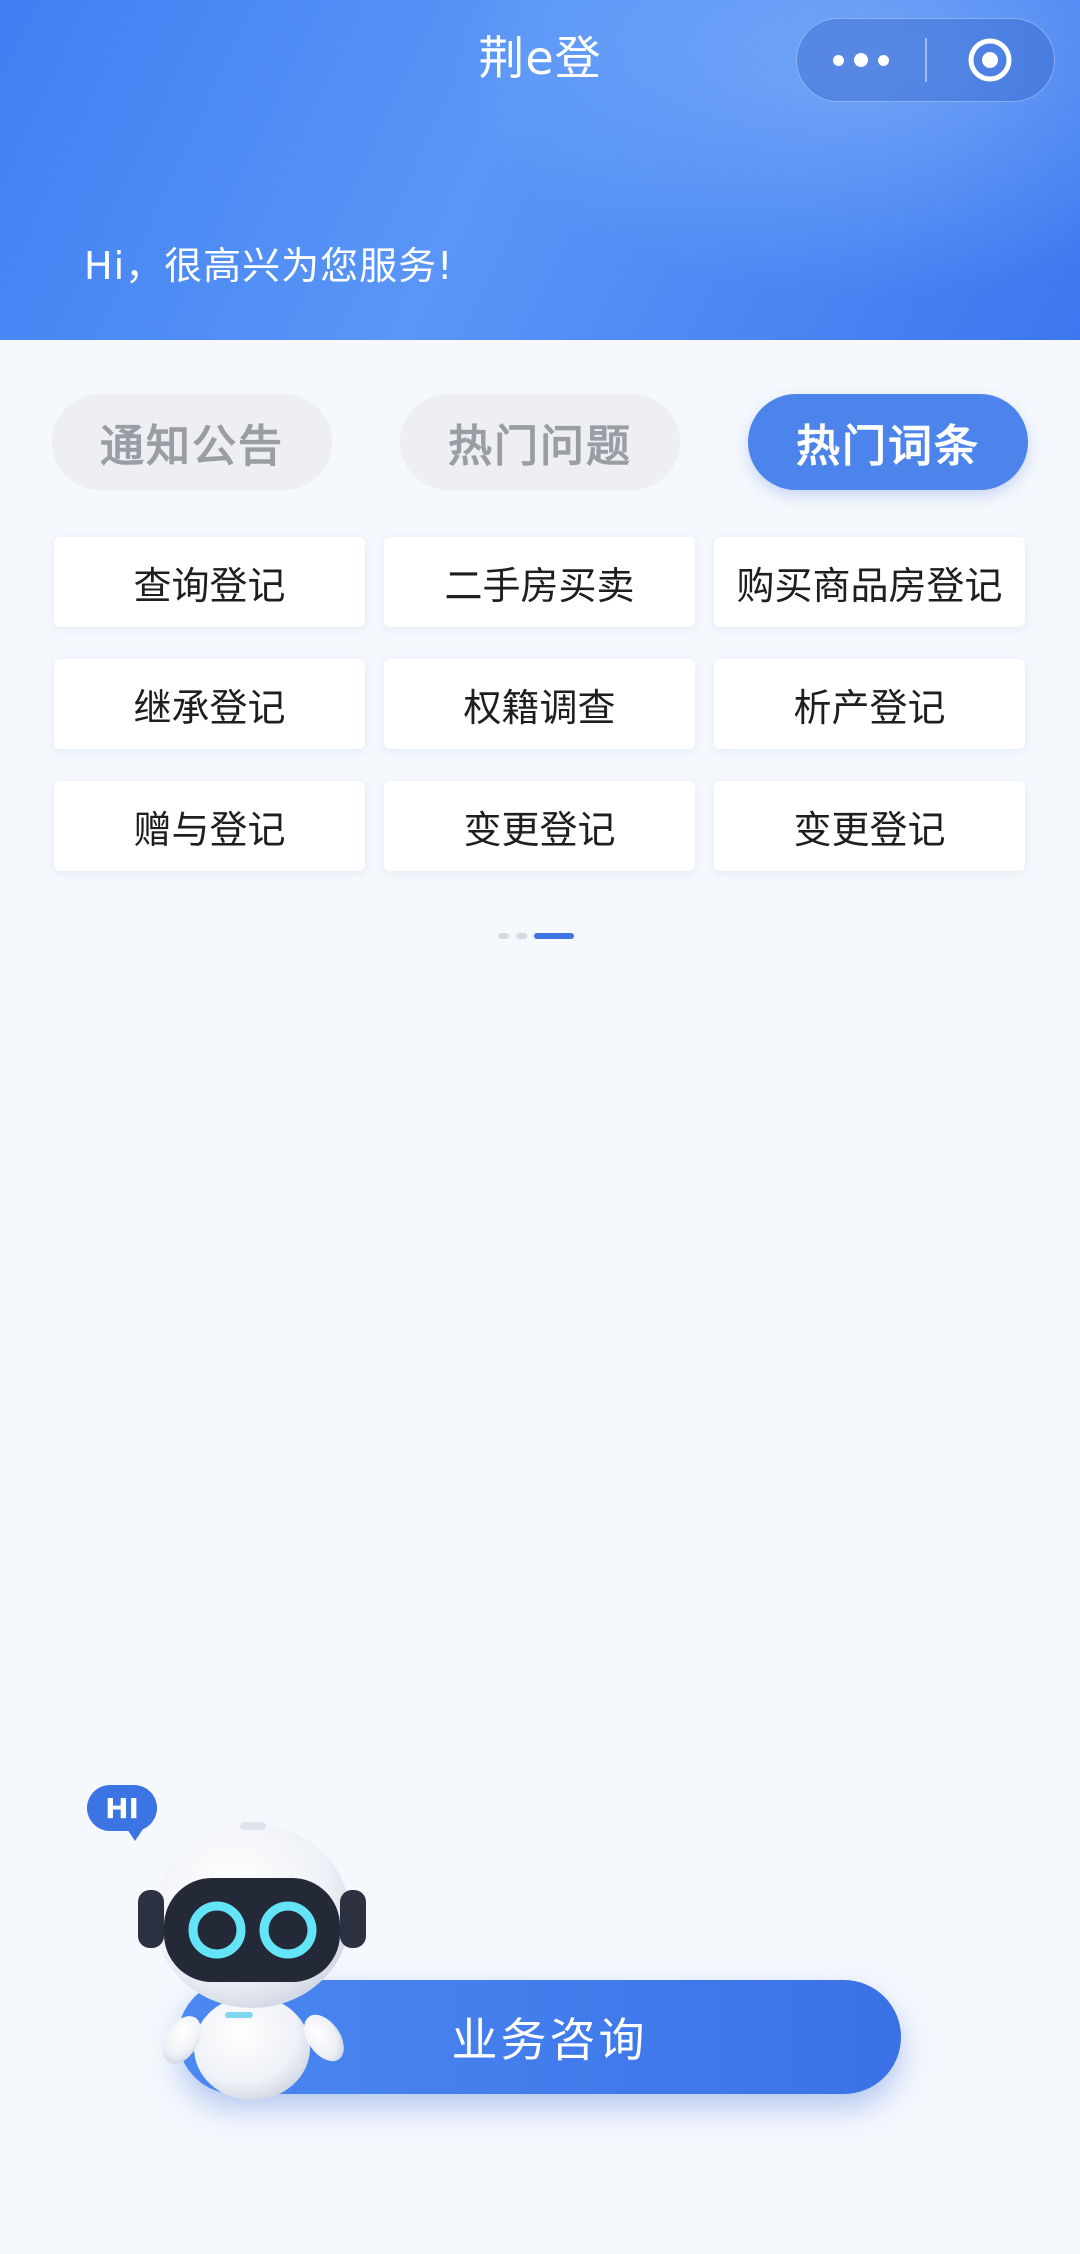 The height and width of the screenshot is (2254, 1080). I want to click on close-button, so click(991, 60).